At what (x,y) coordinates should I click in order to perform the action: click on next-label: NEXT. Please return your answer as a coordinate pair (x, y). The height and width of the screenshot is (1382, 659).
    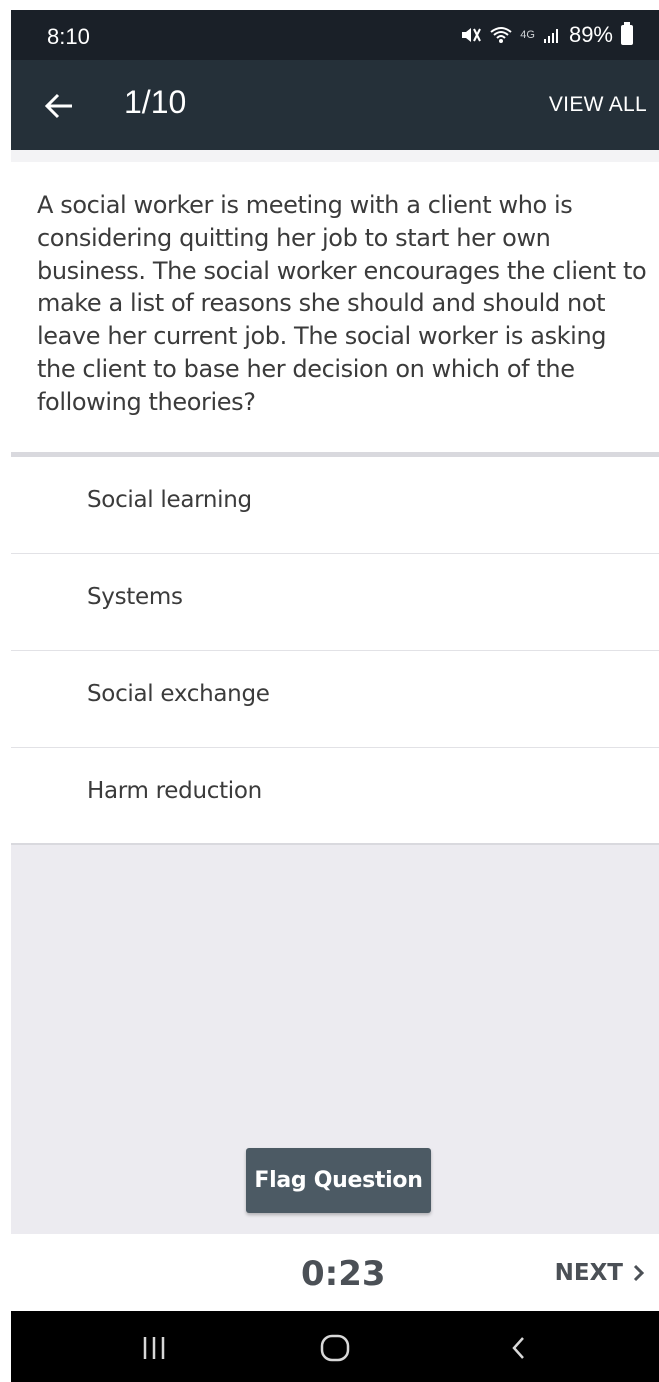
    Looking at the image, I should click on (588, 1273).